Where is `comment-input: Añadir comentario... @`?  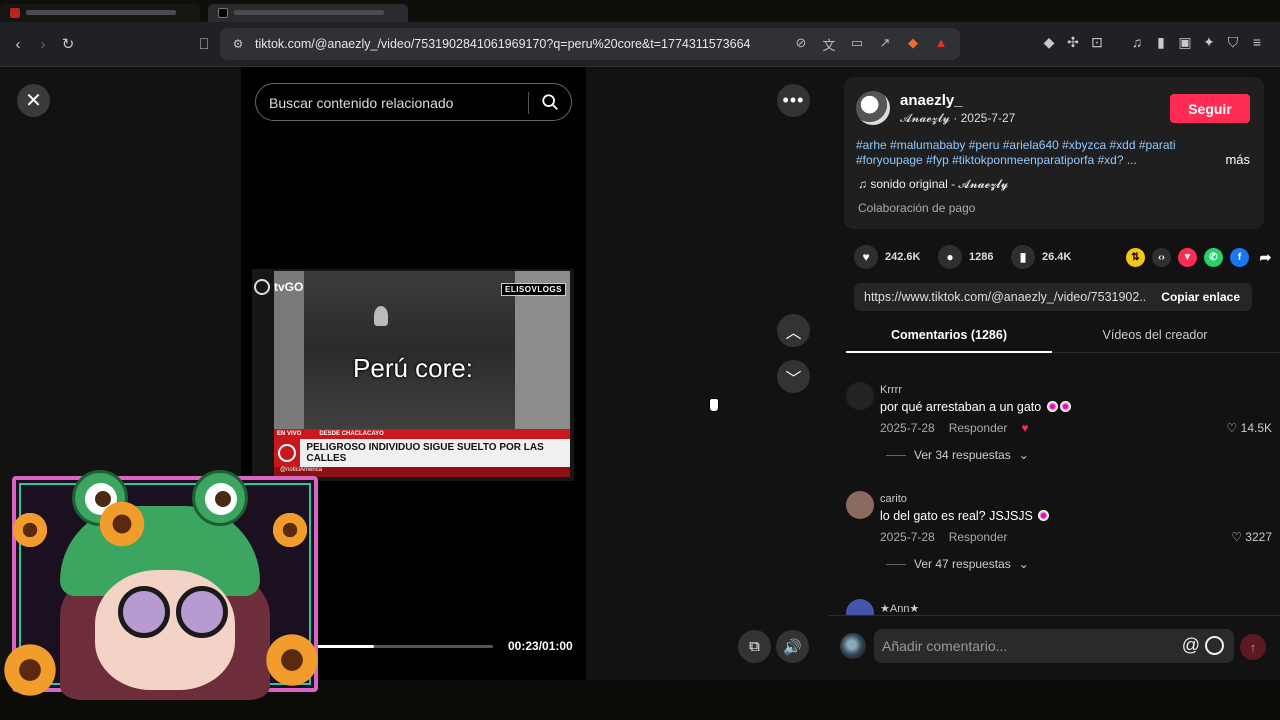
comment-input: Añadir comentario... @ is located at coordinates (1054, 646).